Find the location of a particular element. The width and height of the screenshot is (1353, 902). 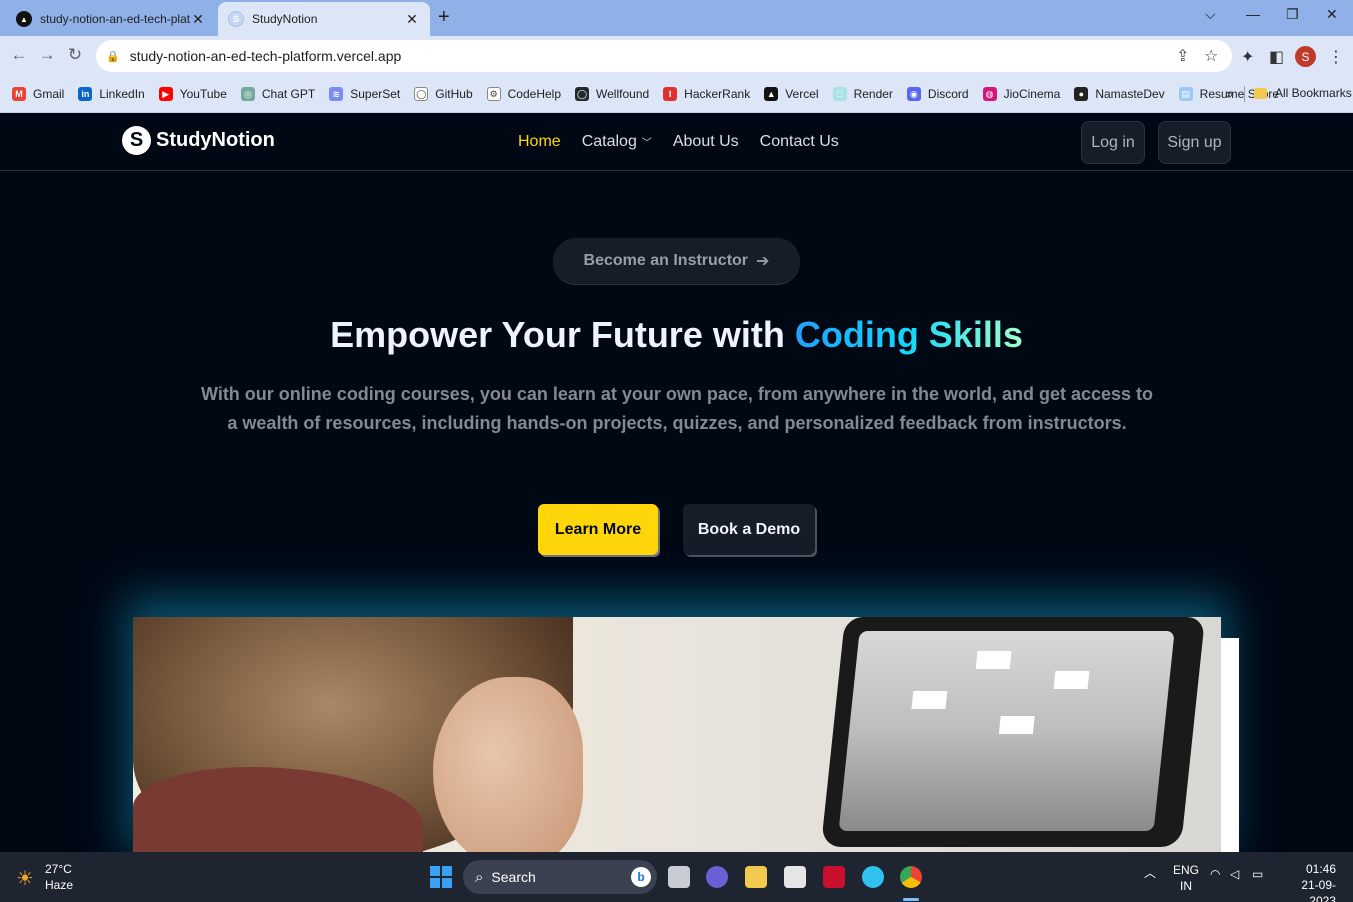

login-button: Log in is located at coordinates (1113, 142).